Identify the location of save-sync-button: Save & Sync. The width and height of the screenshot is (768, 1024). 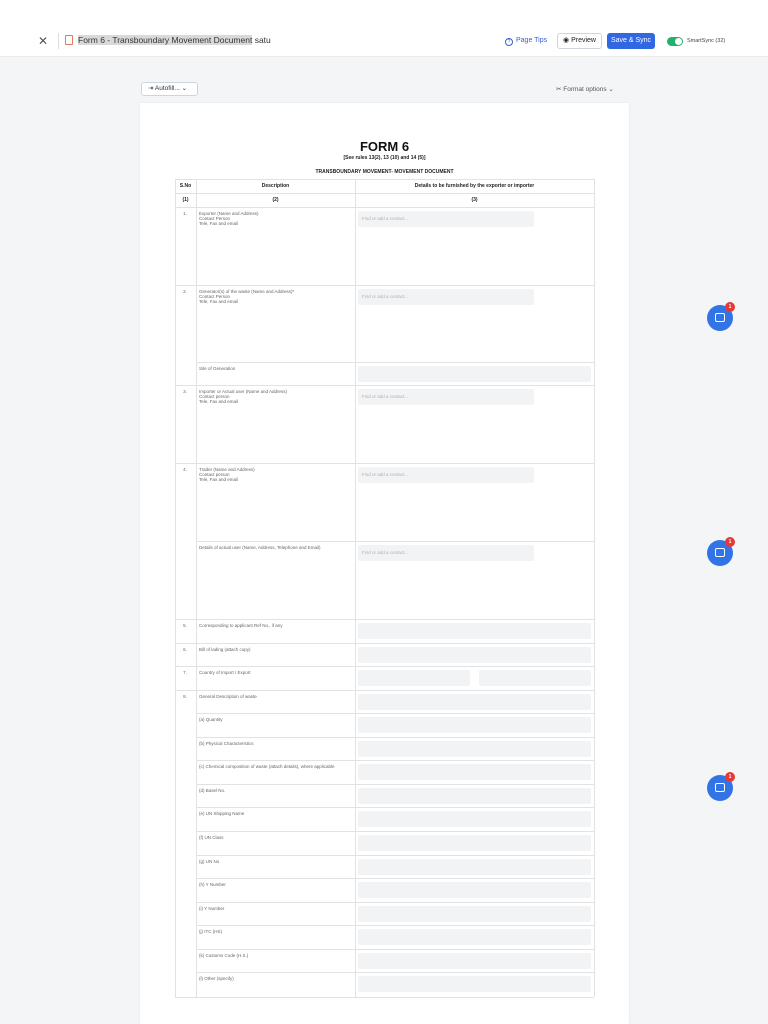
(631, 41).